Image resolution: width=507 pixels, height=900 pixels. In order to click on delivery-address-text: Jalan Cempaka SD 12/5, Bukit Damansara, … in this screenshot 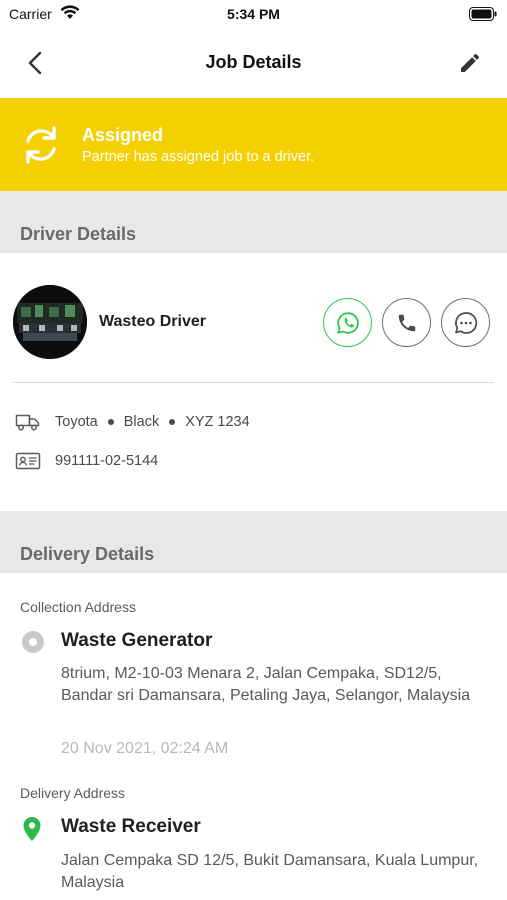, I will do `click(270, 871)`.